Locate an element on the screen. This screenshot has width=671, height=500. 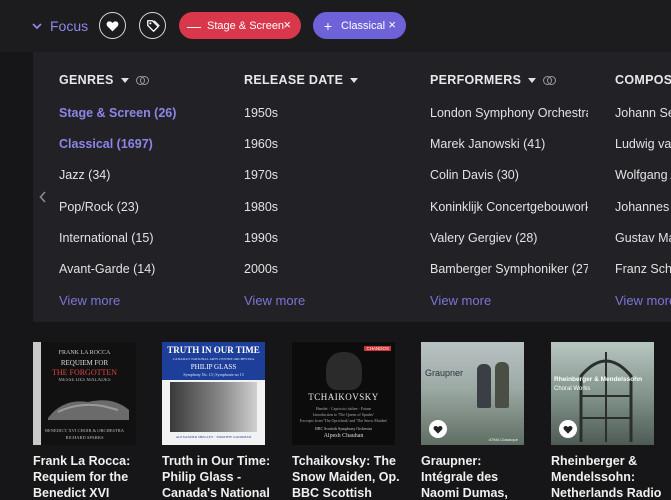
genre-item: Stage & Screen (26) is located at coordinates (117, 113).